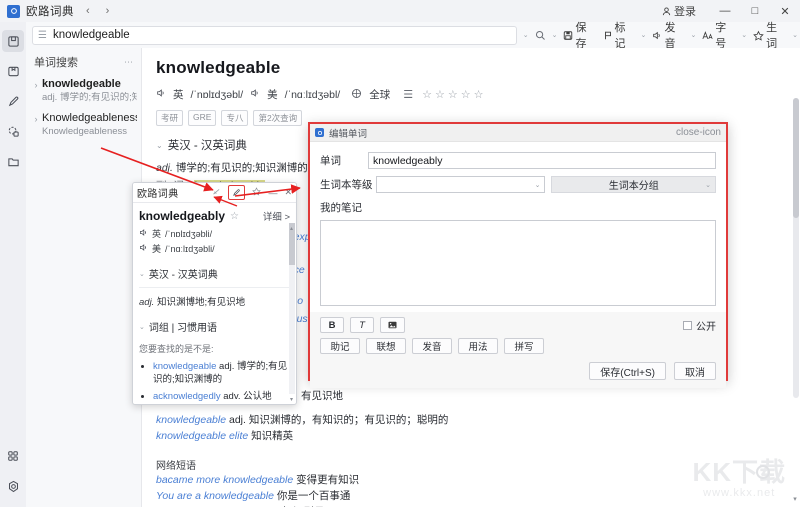 The image size is (800, 507). What do you see at coordinates (221, 396) in the screenshot?
I see `popup-suggestion-item: acknowledgedly adv. 公认地` at bounding box center [221, 396].